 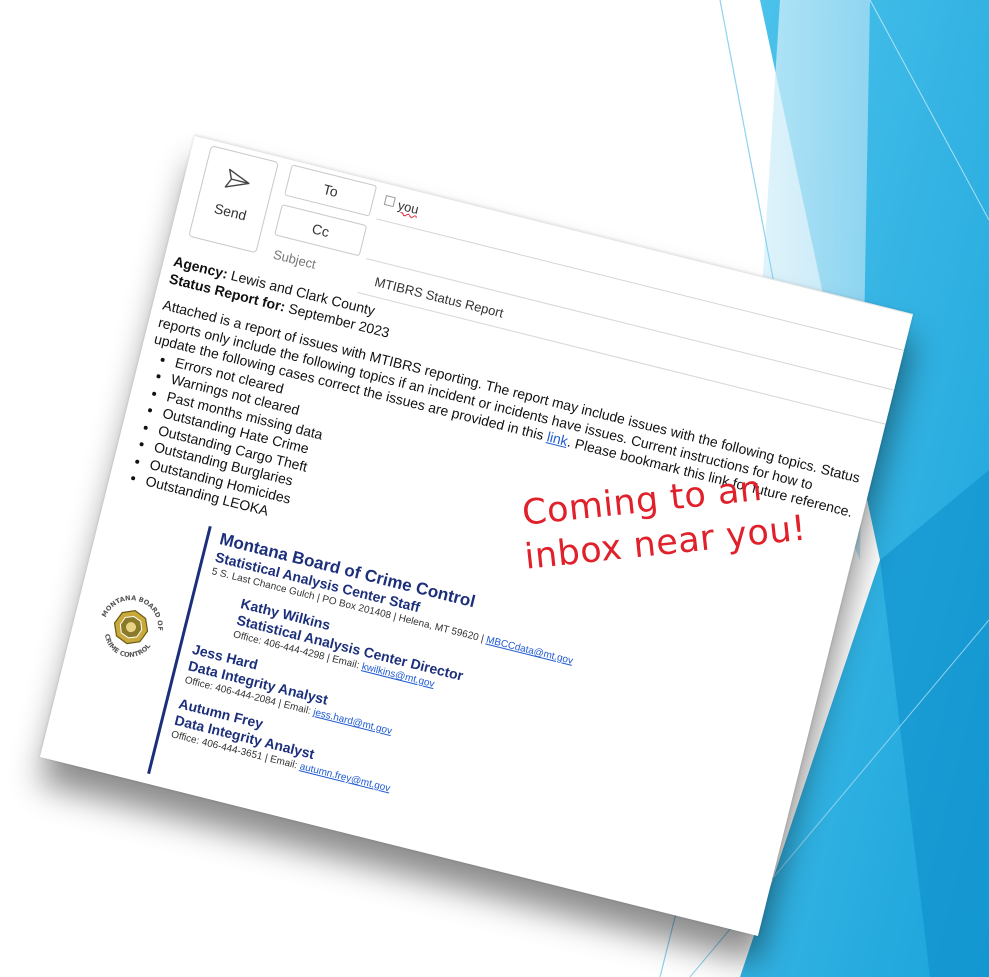 What do you see at coordinates (230, 212) in the screenshot?
I see `send-label: Send` at bounding box center [230, 212].